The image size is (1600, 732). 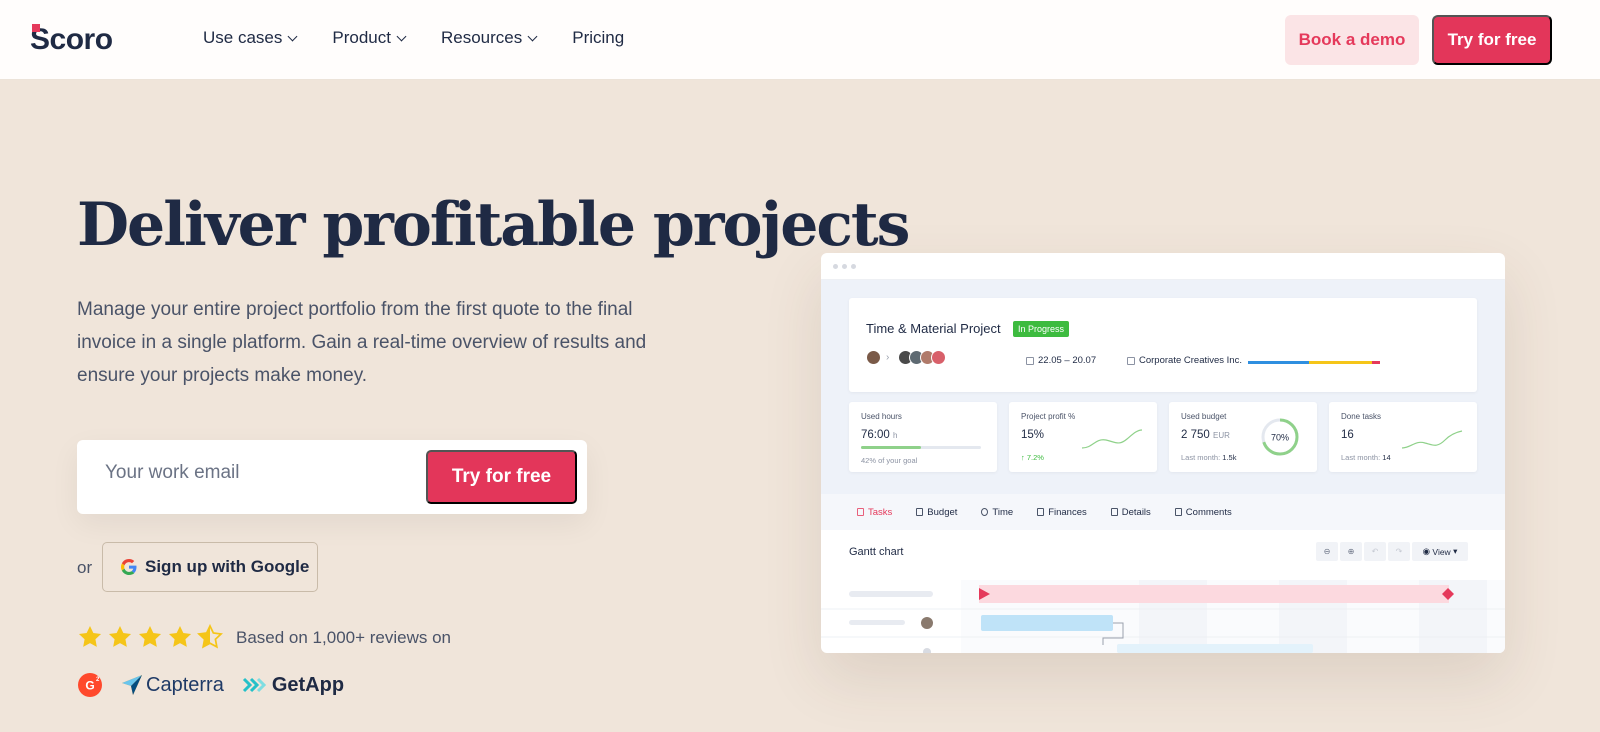 I want to click on tab-label: Time, so click(x=1003, y=512).